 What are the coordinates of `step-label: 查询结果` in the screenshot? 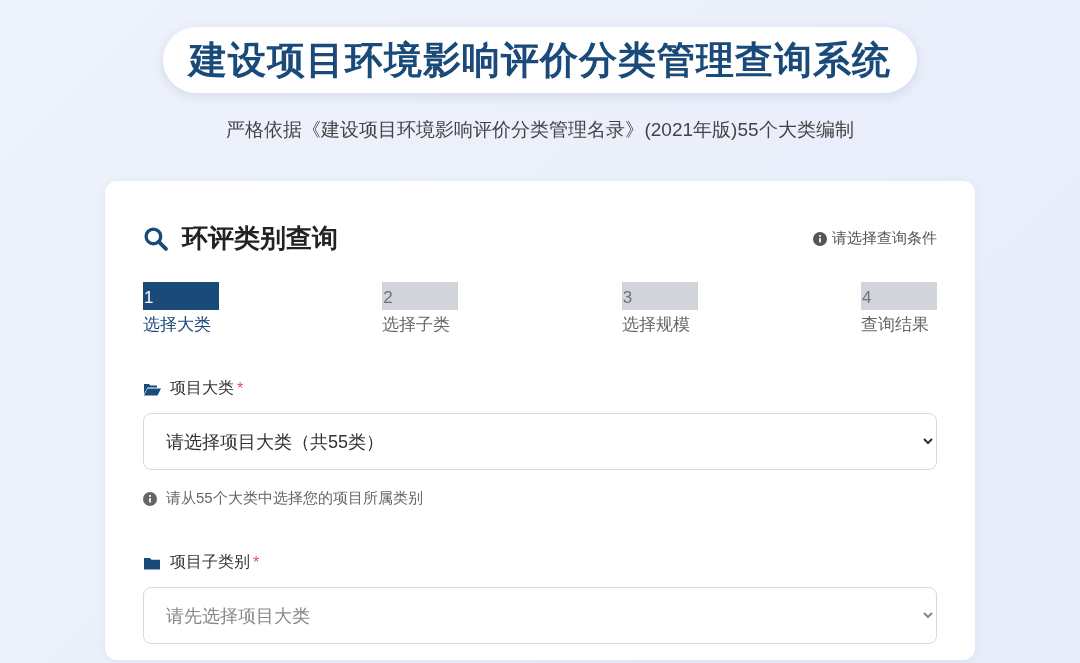 It's located at (895, 325).